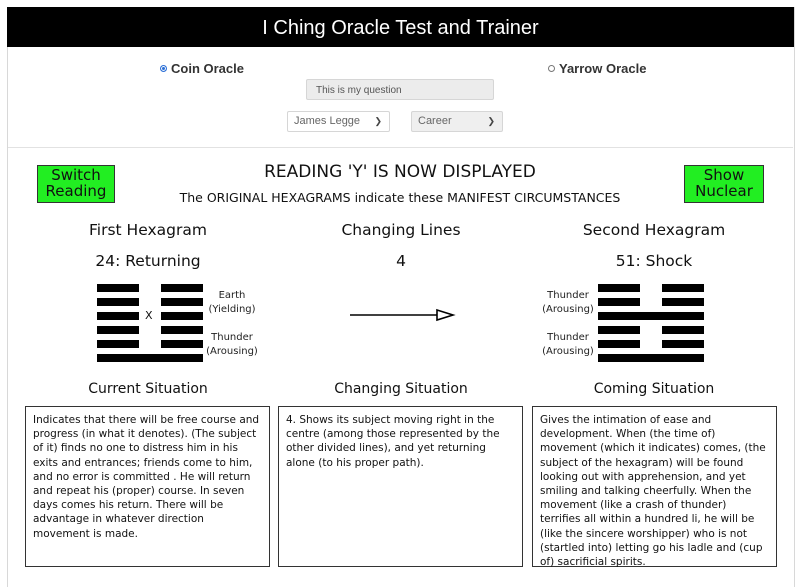  I want to click on trigram-name: Earth, so click(232, 295).